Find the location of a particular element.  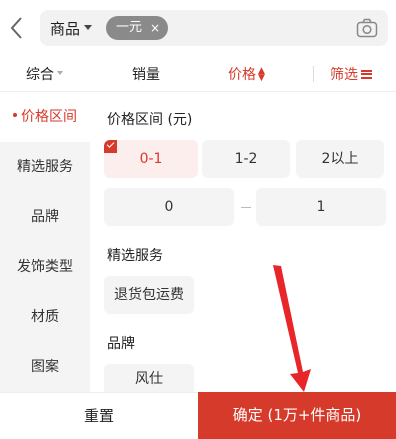

brand-title: 品牌 is located at coordinates (121, 344).